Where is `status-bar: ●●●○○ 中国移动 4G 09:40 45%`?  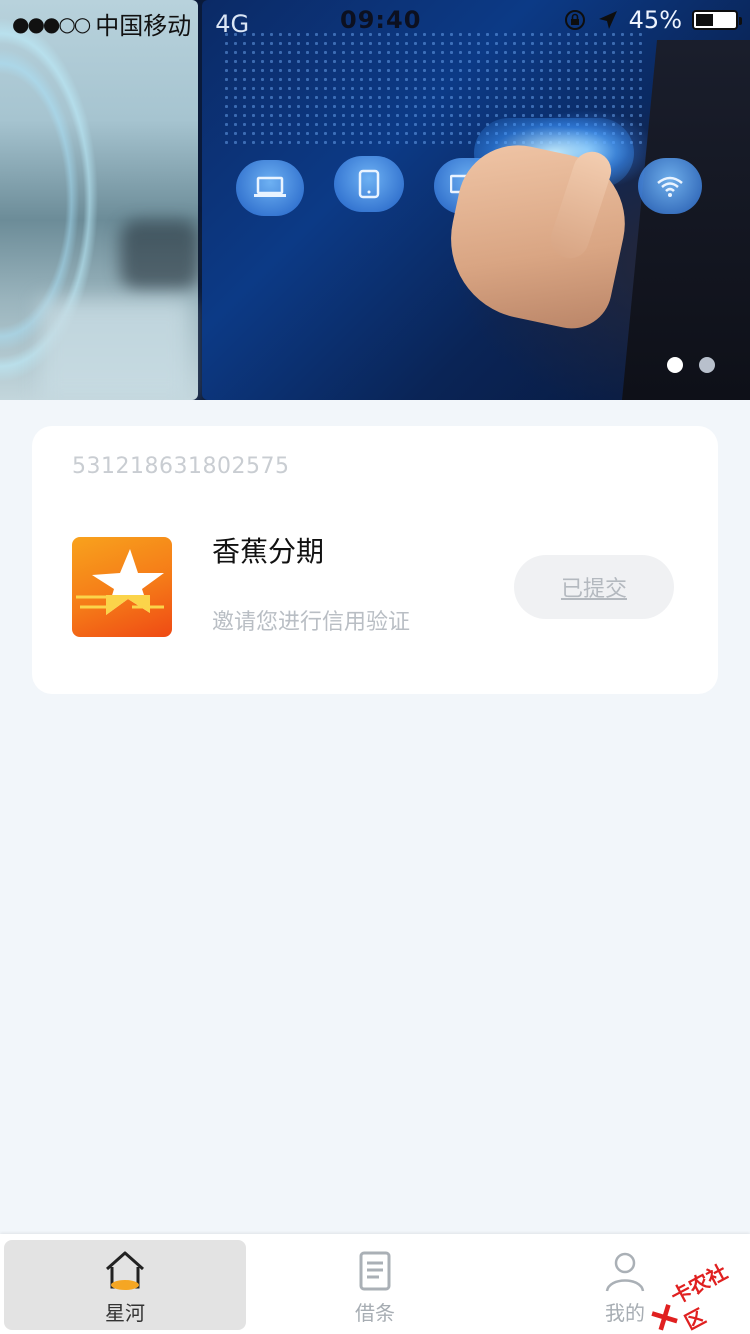 status-bar: ●●●○○ 中国移动 4G 09:40 45% is located at coordinates (375, 20).